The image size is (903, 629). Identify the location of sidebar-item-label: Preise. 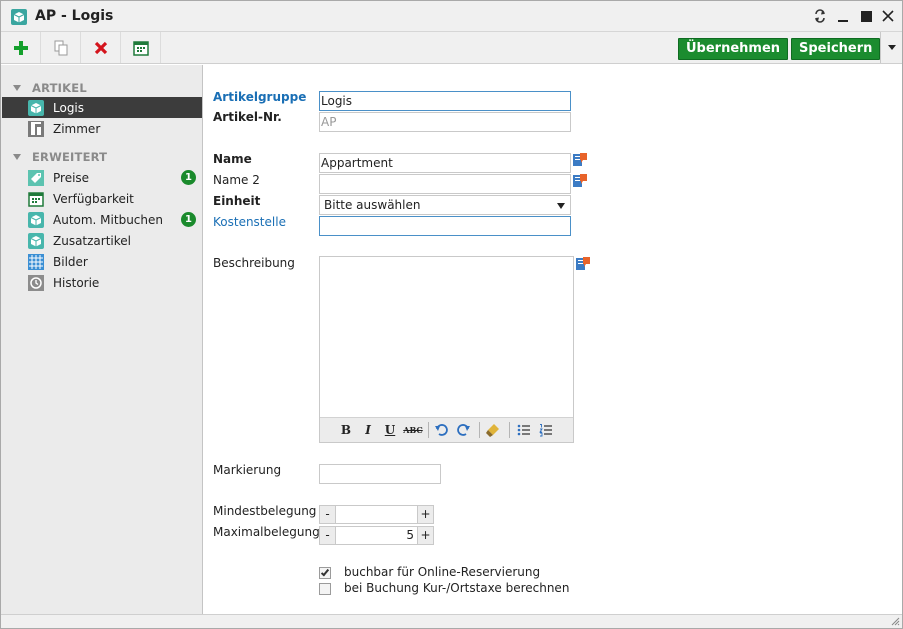
(71, 177).